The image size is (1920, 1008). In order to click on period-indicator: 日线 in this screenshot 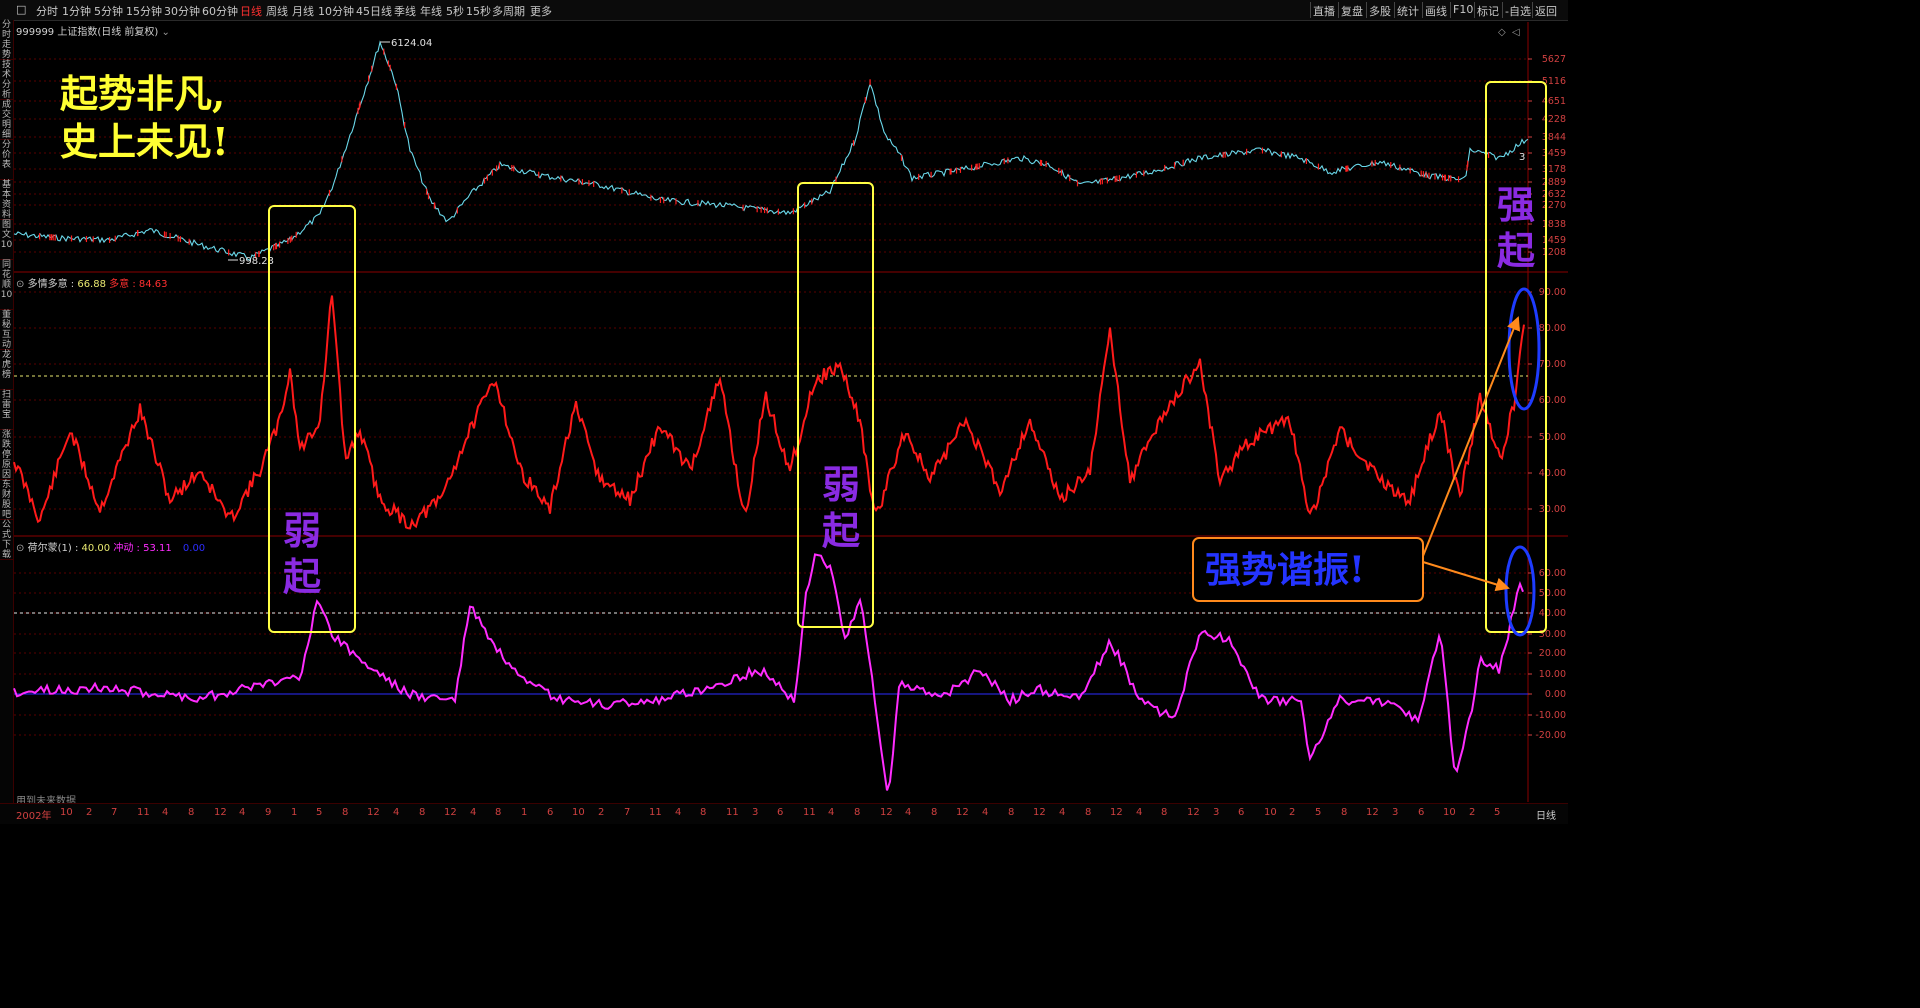, I will do `click(1546, 816)`.